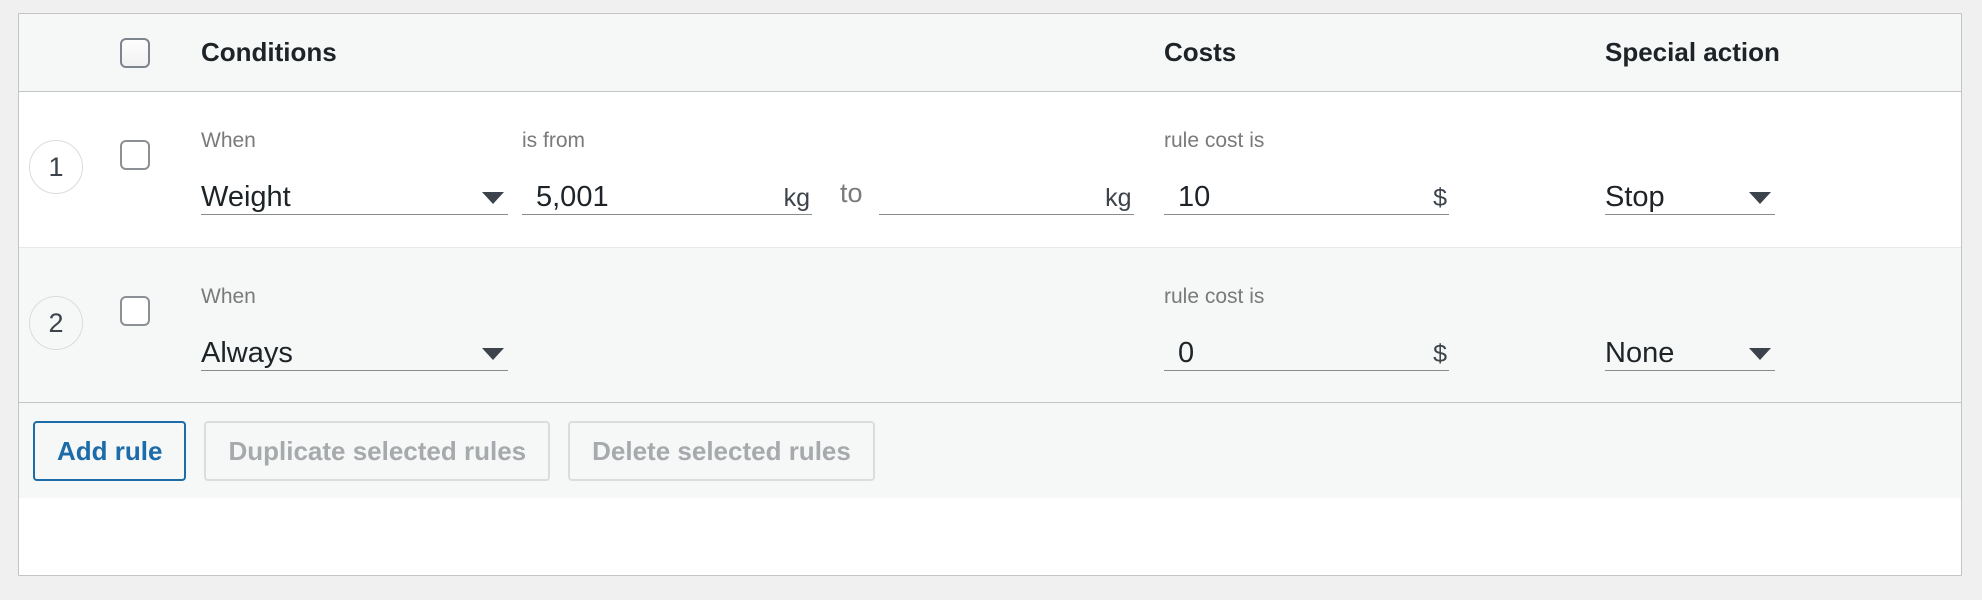 This screenshot has width=1982, height=600. What do you see at coordinates (354, 193) in the screenshot?
I see `when-select: Weight` at bounding box center [354, 193].